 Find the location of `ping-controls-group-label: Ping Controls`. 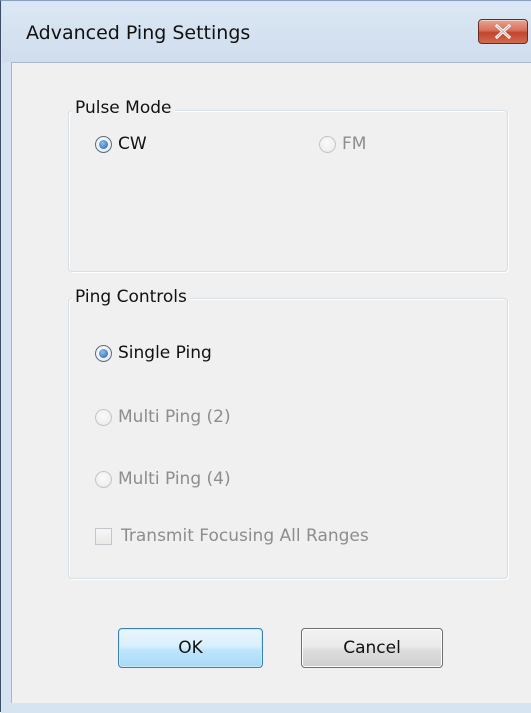

ping-controls-group-label: Ping Controls is located at coordinates (131, 297).